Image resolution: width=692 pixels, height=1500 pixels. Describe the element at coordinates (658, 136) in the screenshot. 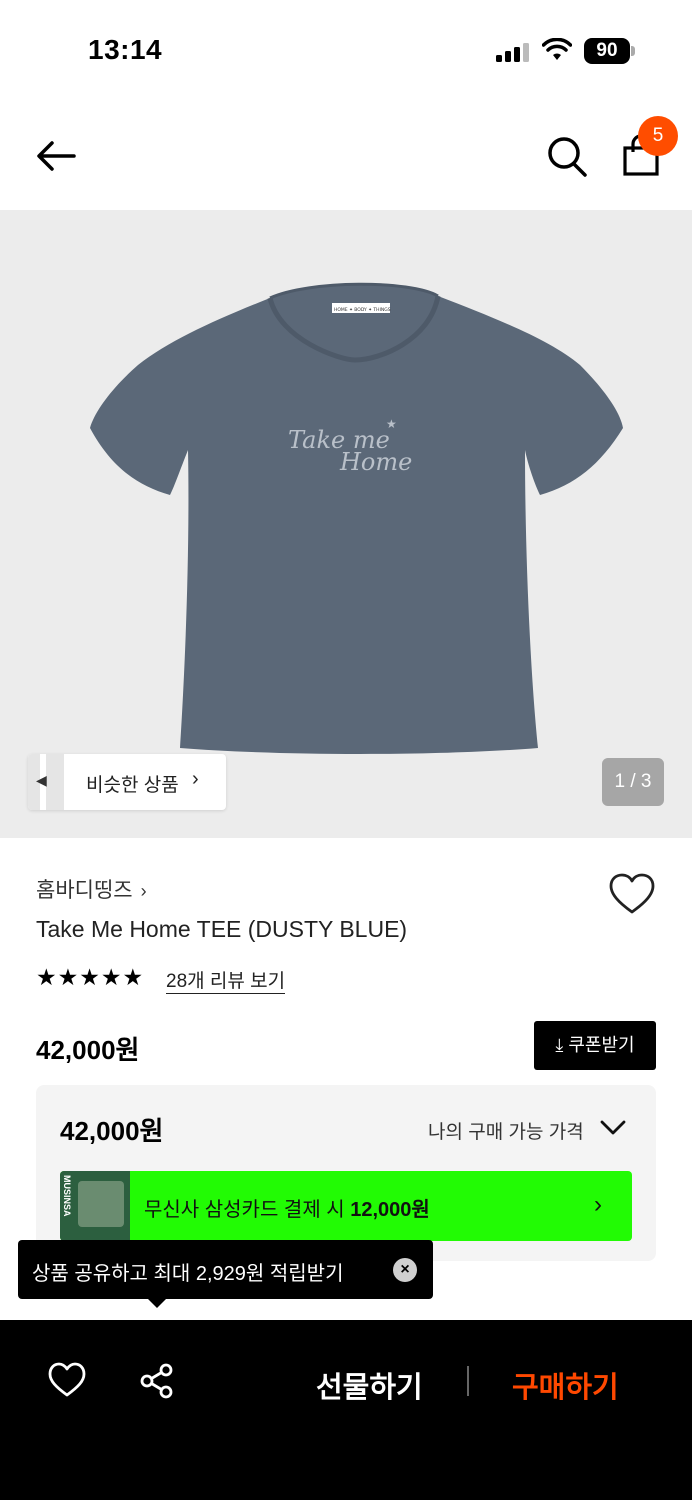

I see `cart-count-badge: 5` at that location.